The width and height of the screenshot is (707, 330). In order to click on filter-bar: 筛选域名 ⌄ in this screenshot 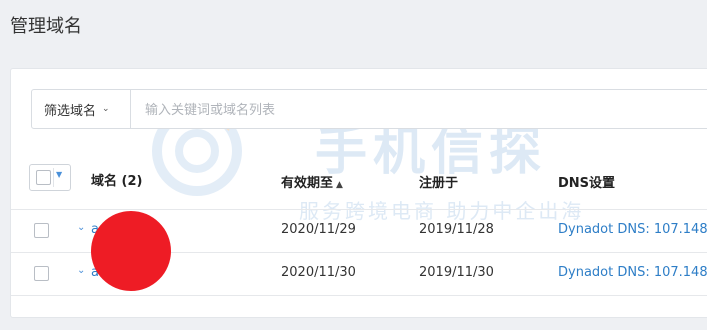, I will do `click(369, 109)`.